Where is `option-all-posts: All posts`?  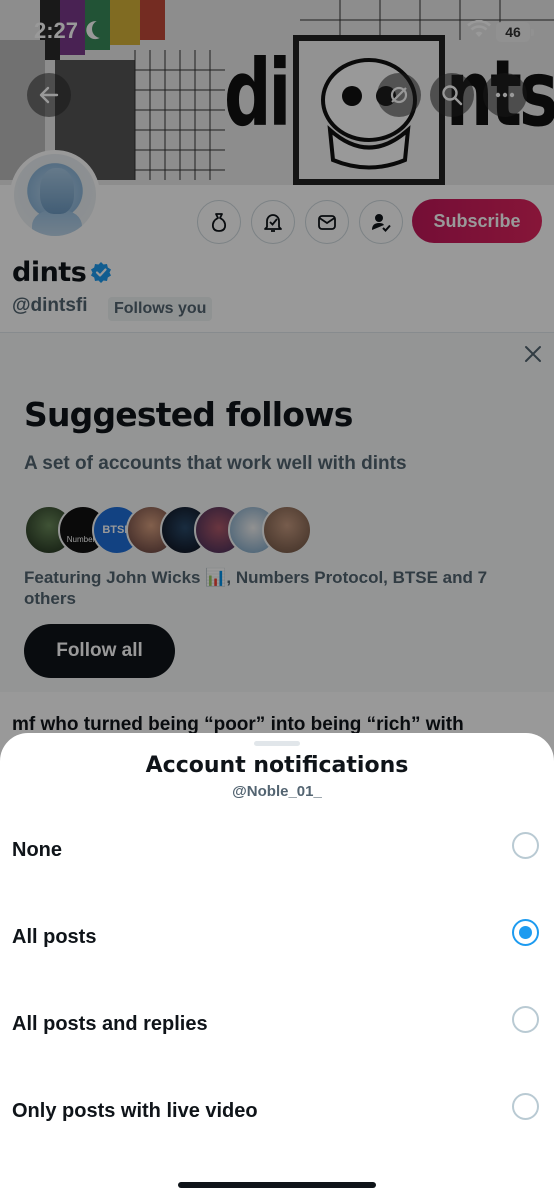
option-all-posts: All posts is located at coordinates (277, 937).